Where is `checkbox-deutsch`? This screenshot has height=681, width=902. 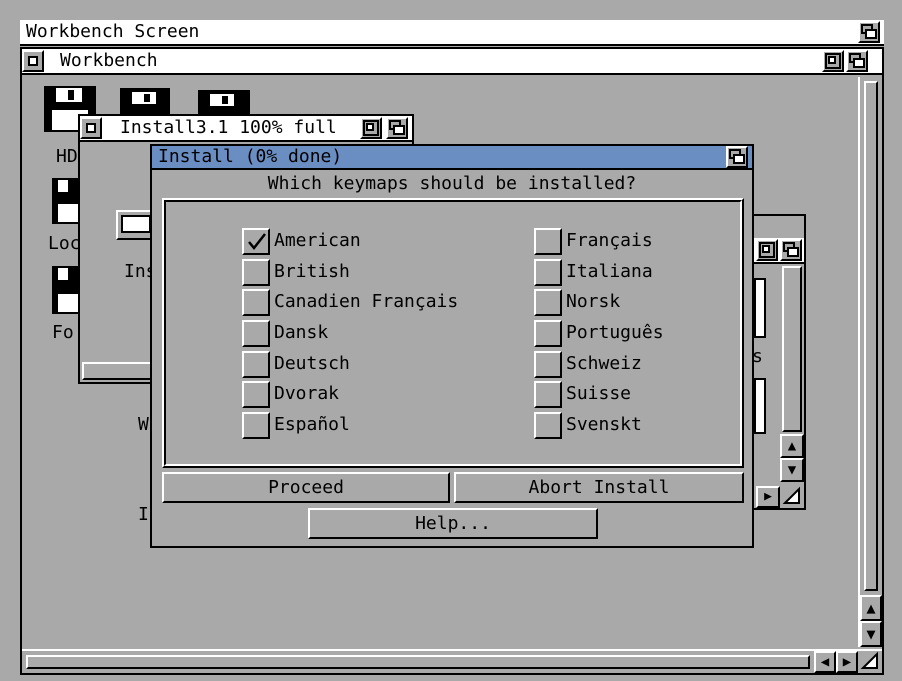
checkbox-deutsch is located at coordinates (256, 364).